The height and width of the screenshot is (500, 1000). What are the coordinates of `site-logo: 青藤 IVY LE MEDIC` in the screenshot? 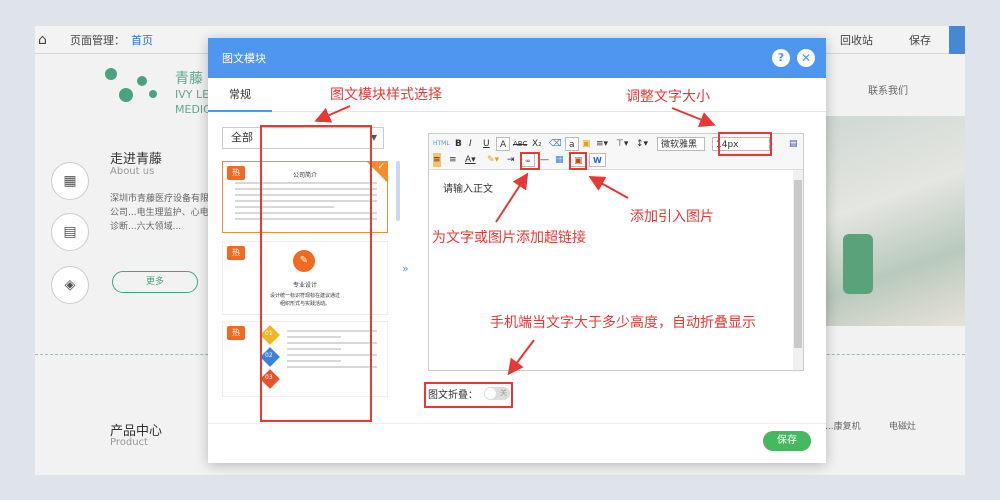 It's located at (158, 90).